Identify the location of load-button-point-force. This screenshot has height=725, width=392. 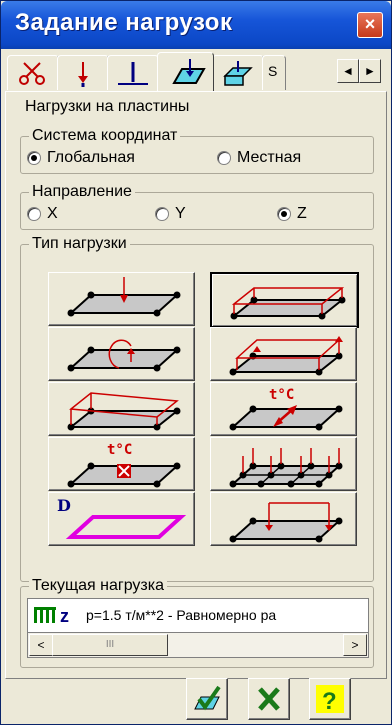
(121, 299).